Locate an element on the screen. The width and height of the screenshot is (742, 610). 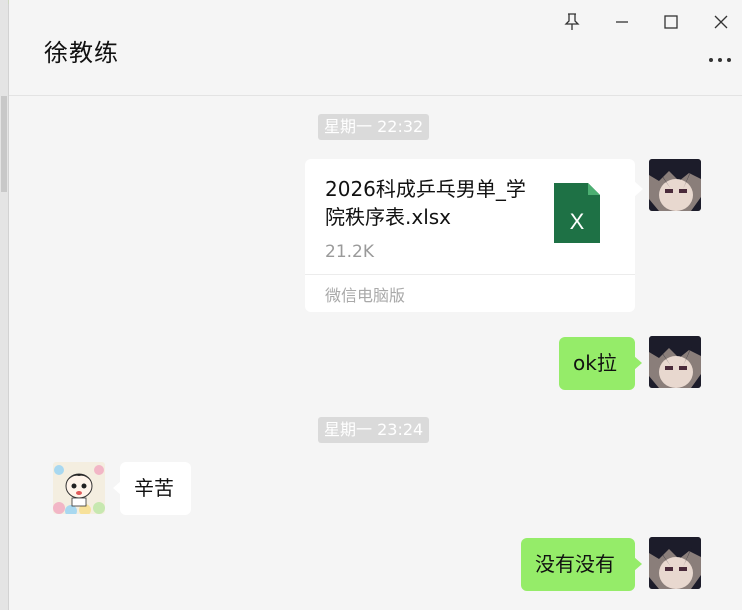
close-icon is located at coordinates (721, 22).